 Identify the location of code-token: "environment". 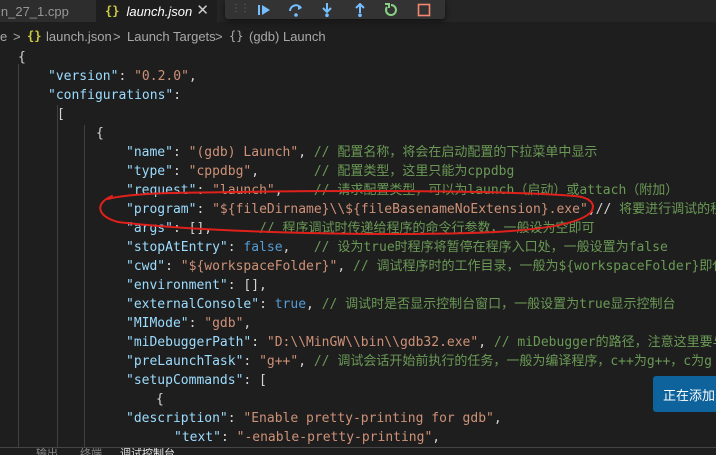
(177, 285).